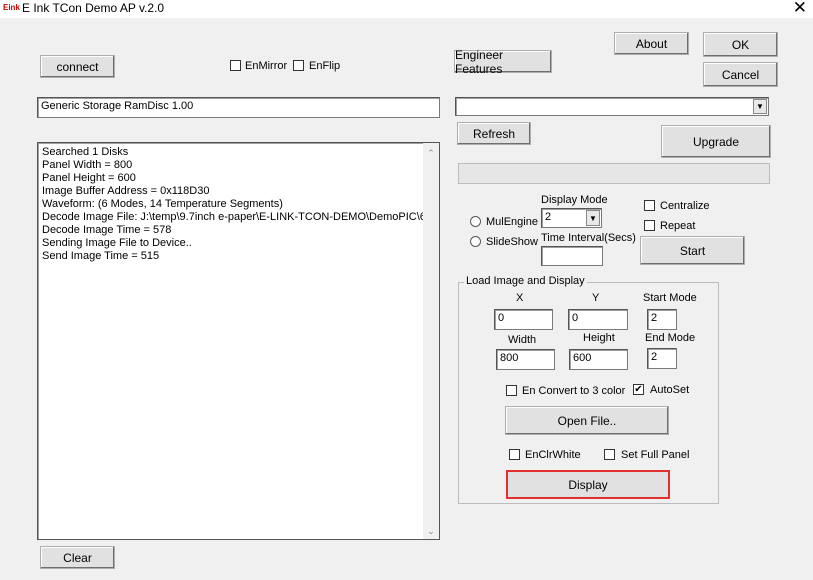 This screenshot has width=813, height=580. What do you see at coordinates (740, 74) in the screenshot?
I see `cancel-button: Cancel` at bounding box center [740, 74].